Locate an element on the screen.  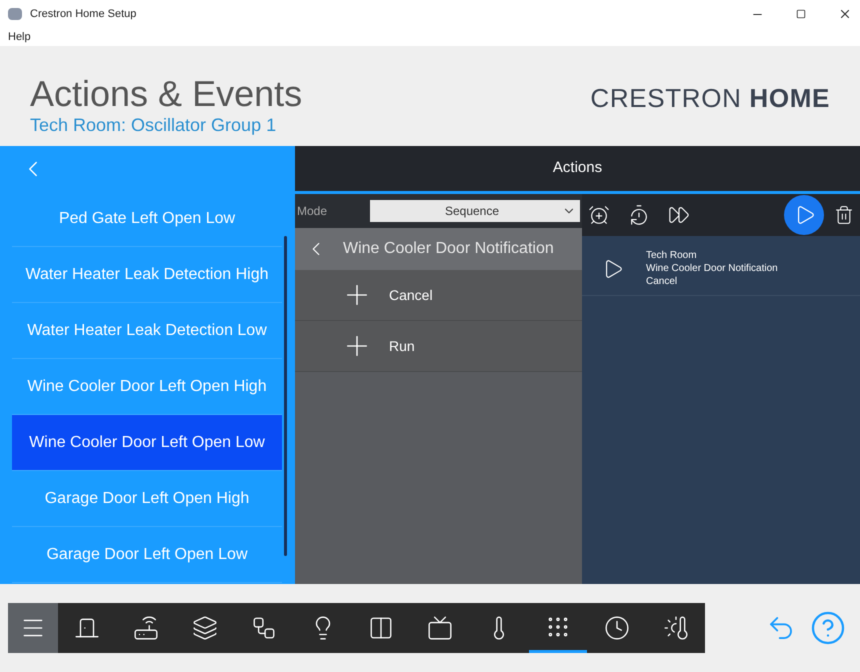
mode-label: Mode is located at coordinates (312, 211).